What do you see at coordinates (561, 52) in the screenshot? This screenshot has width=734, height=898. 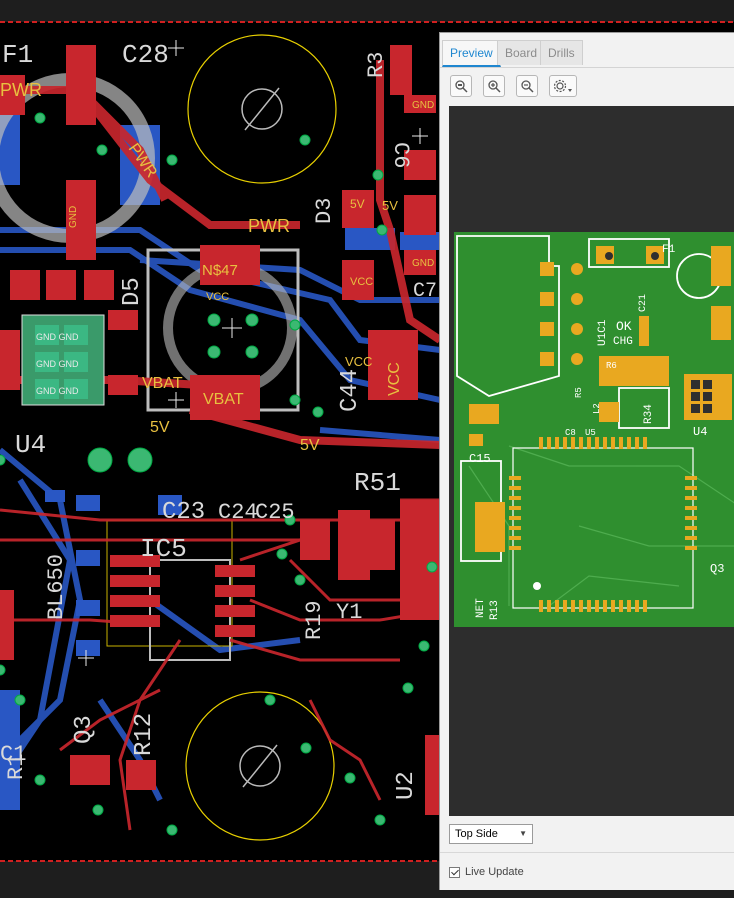 I see `tab-drills: Drills` at bounding box center [561, 52].